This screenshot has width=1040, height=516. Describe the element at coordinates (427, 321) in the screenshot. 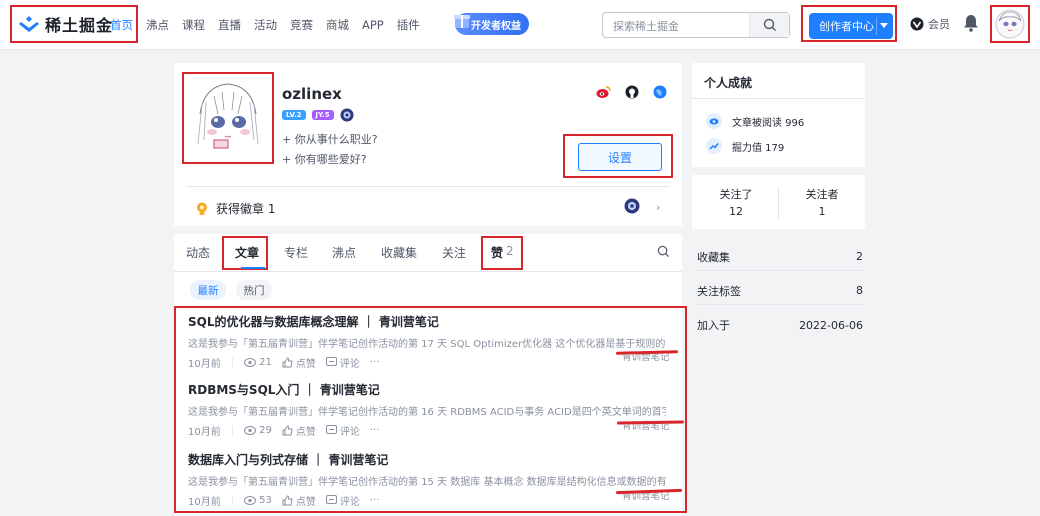

I see `article-title: SQL的优化器与数据库概念理解 ｜ 青训营笔记` at that location.